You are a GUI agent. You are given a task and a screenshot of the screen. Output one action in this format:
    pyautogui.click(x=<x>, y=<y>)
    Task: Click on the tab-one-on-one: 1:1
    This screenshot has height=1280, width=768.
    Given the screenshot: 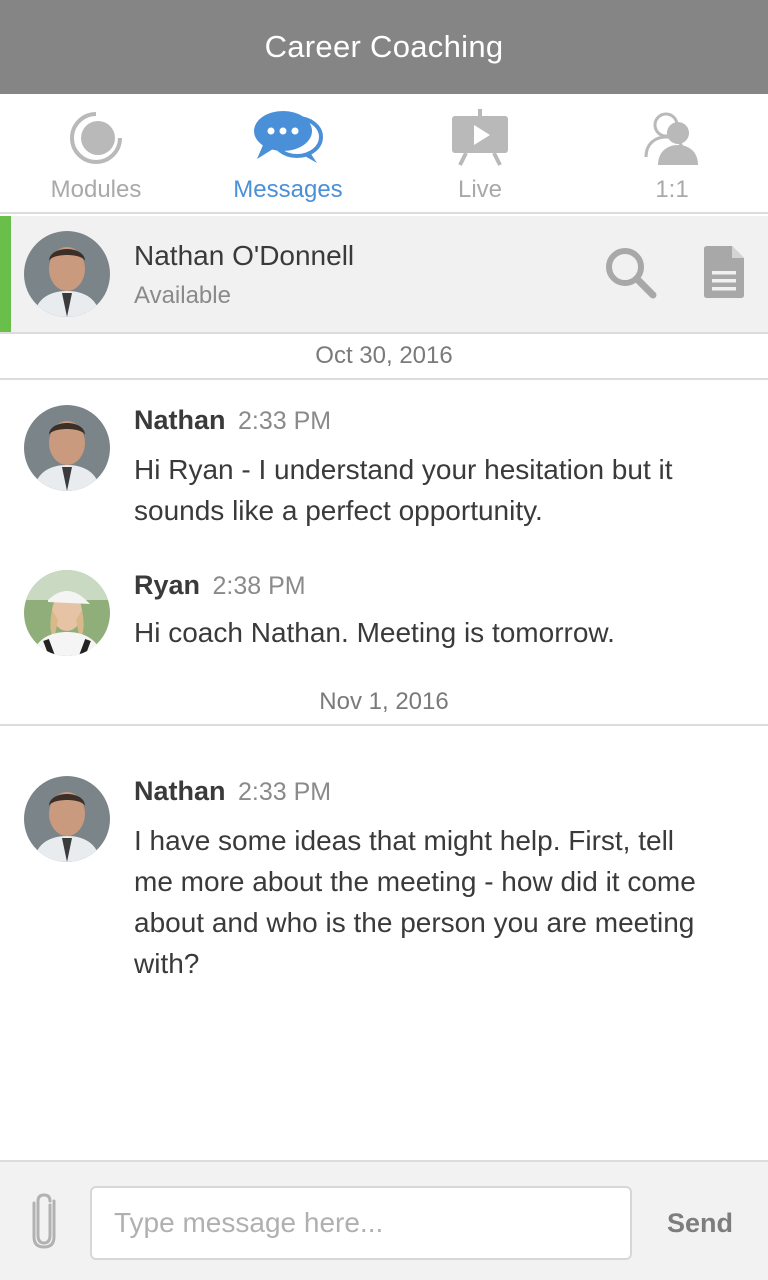 What is the action you would take?
    pyautogui.click(x=672, y=153)
    